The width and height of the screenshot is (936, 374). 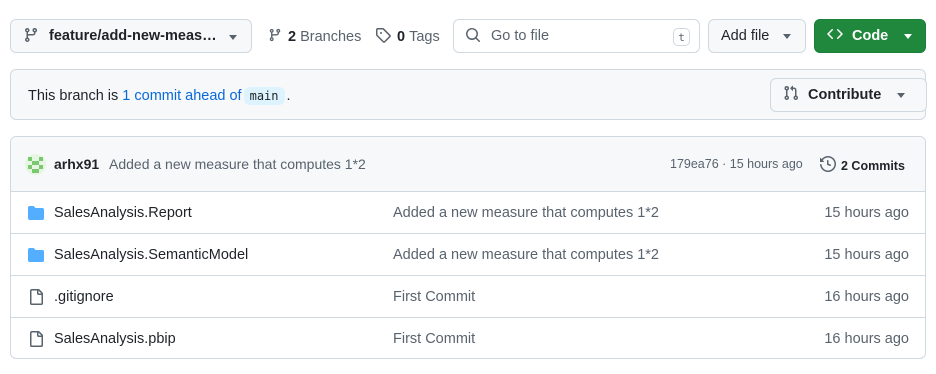 I want to click on code-icon, so click(x=835, y=36).